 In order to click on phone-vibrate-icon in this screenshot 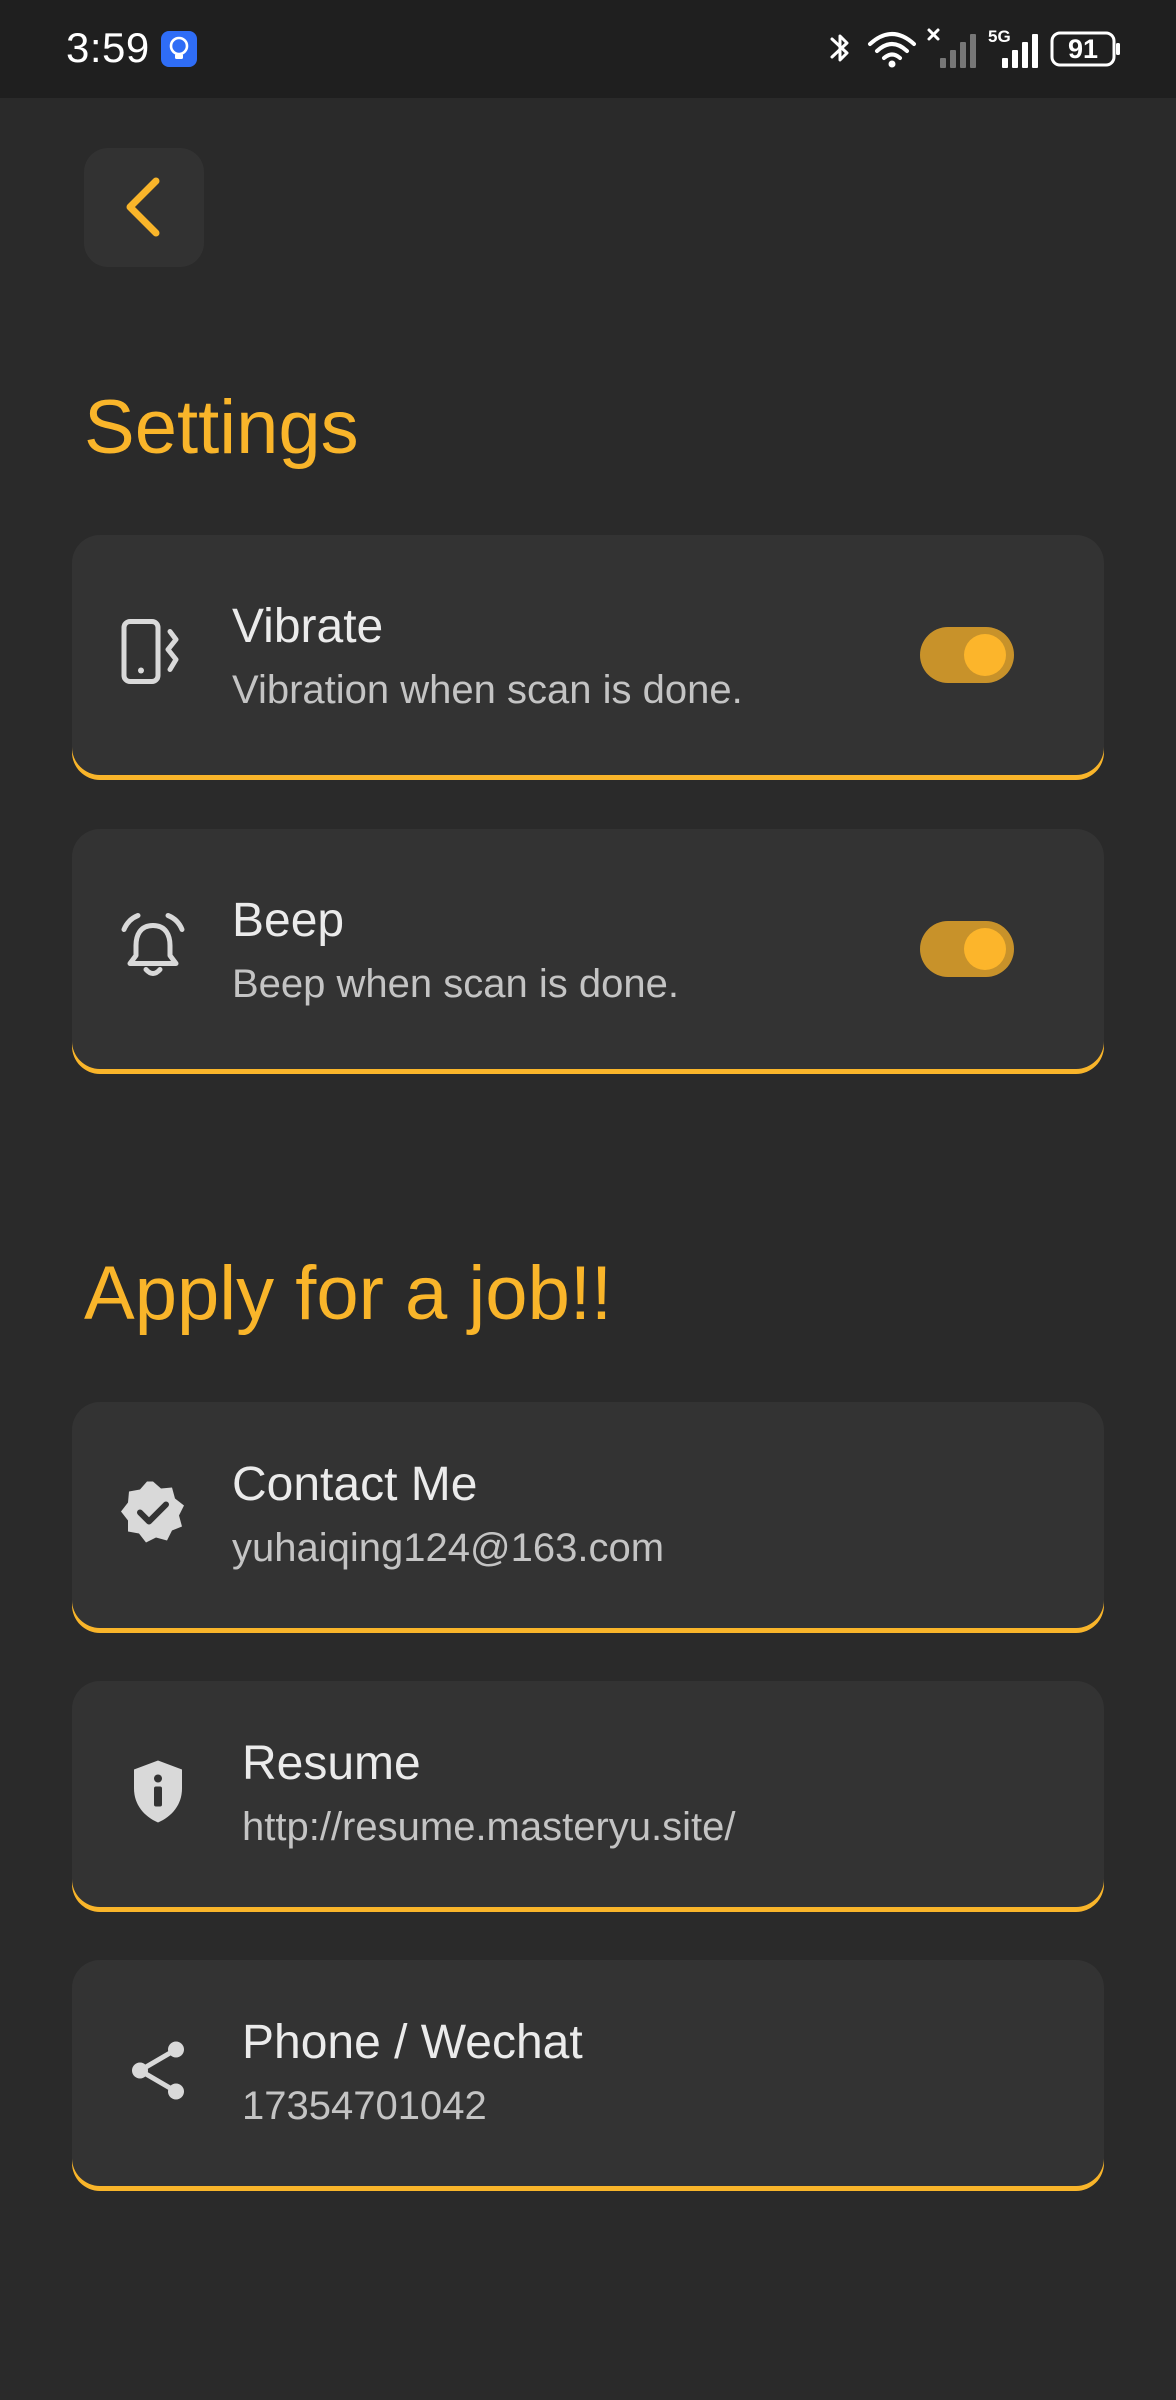, I will do `click(153, 655)`.